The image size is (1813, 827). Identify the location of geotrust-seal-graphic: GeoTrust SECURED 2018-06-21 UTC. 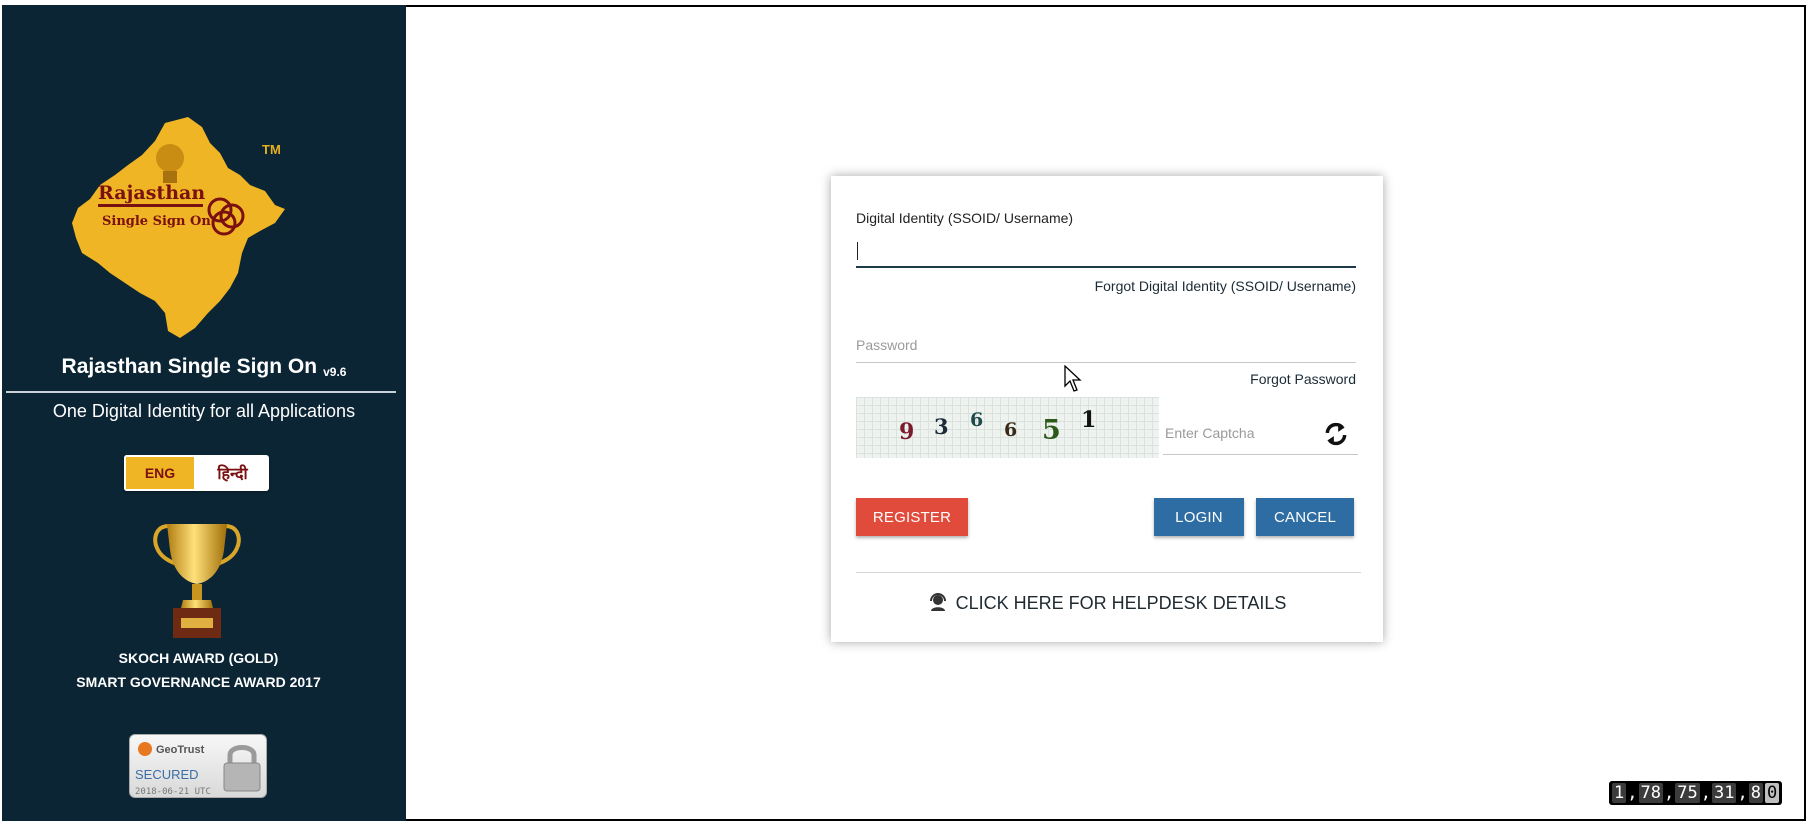
(198, 769).